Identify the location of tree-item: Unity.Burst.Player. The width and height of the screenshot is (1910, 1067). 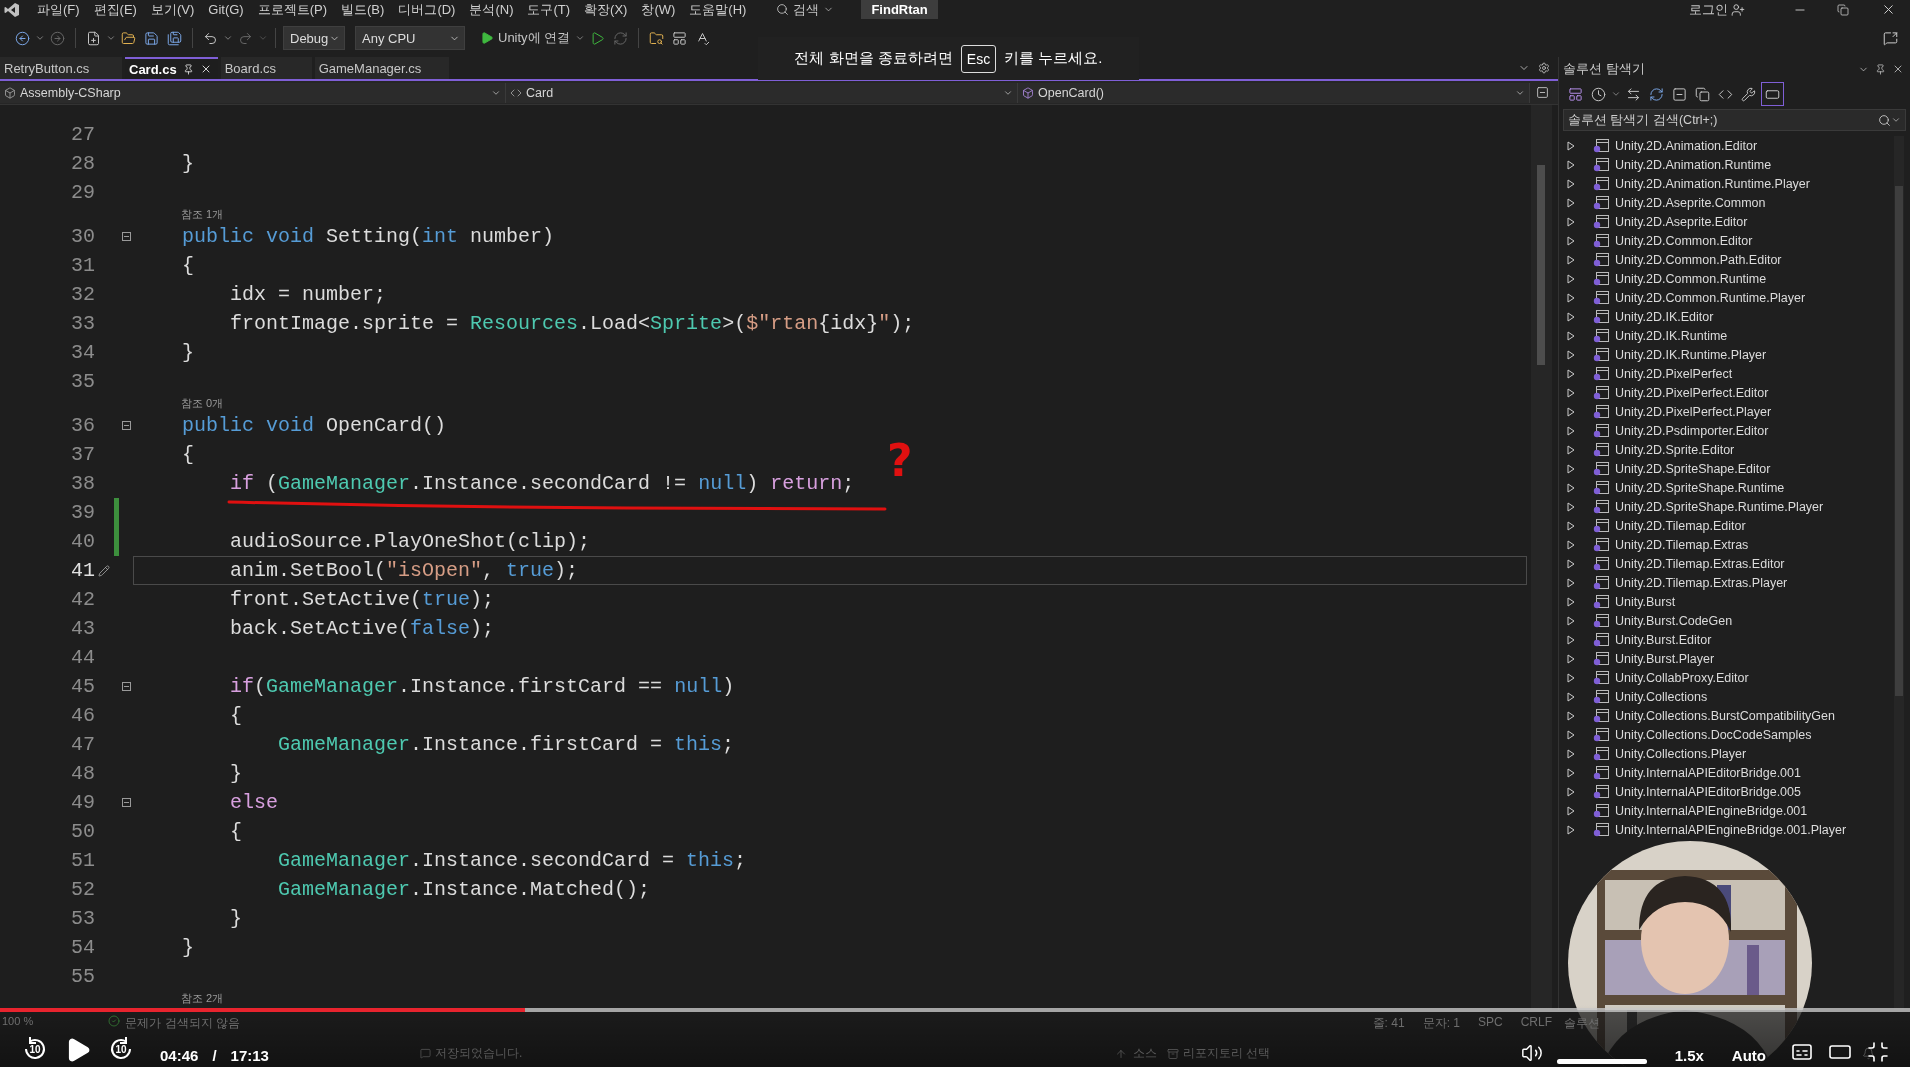
(1726, 658).